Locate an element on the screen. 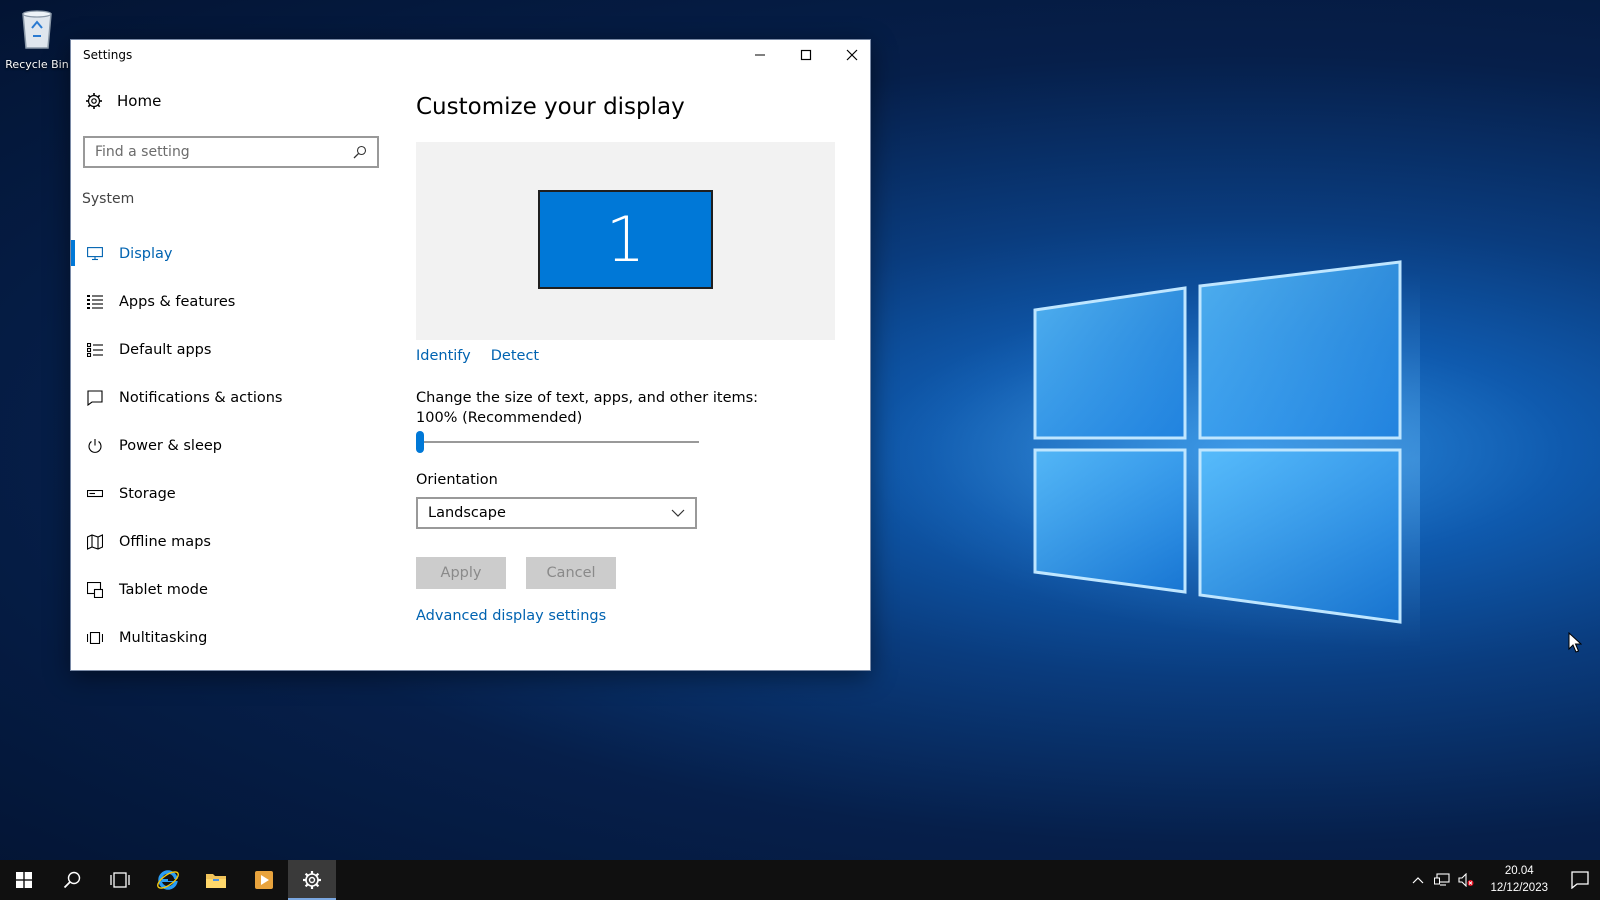 The image size is (1600, 900). recycle-bin-icon is located at coordinates (37, 29).